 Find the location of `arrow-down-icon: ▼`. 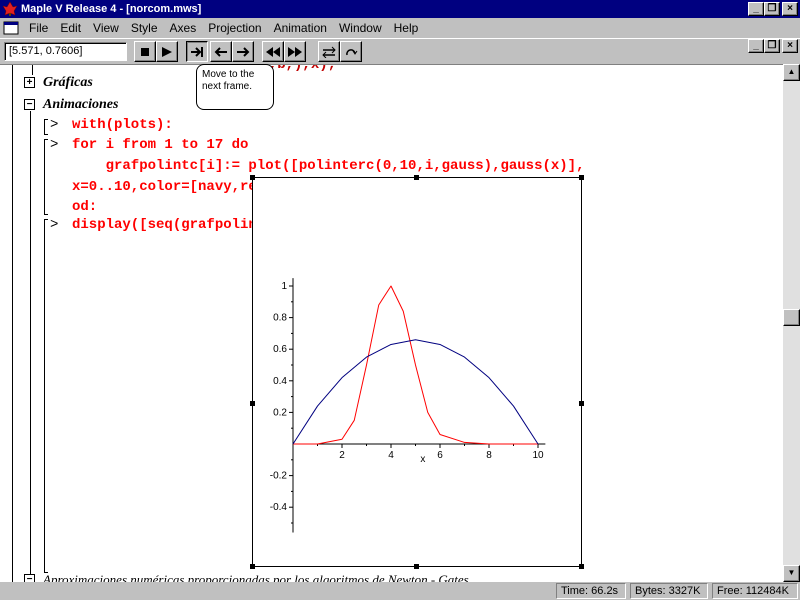

arrow-down-icon: ▼ is located at coordinates (791, 572).